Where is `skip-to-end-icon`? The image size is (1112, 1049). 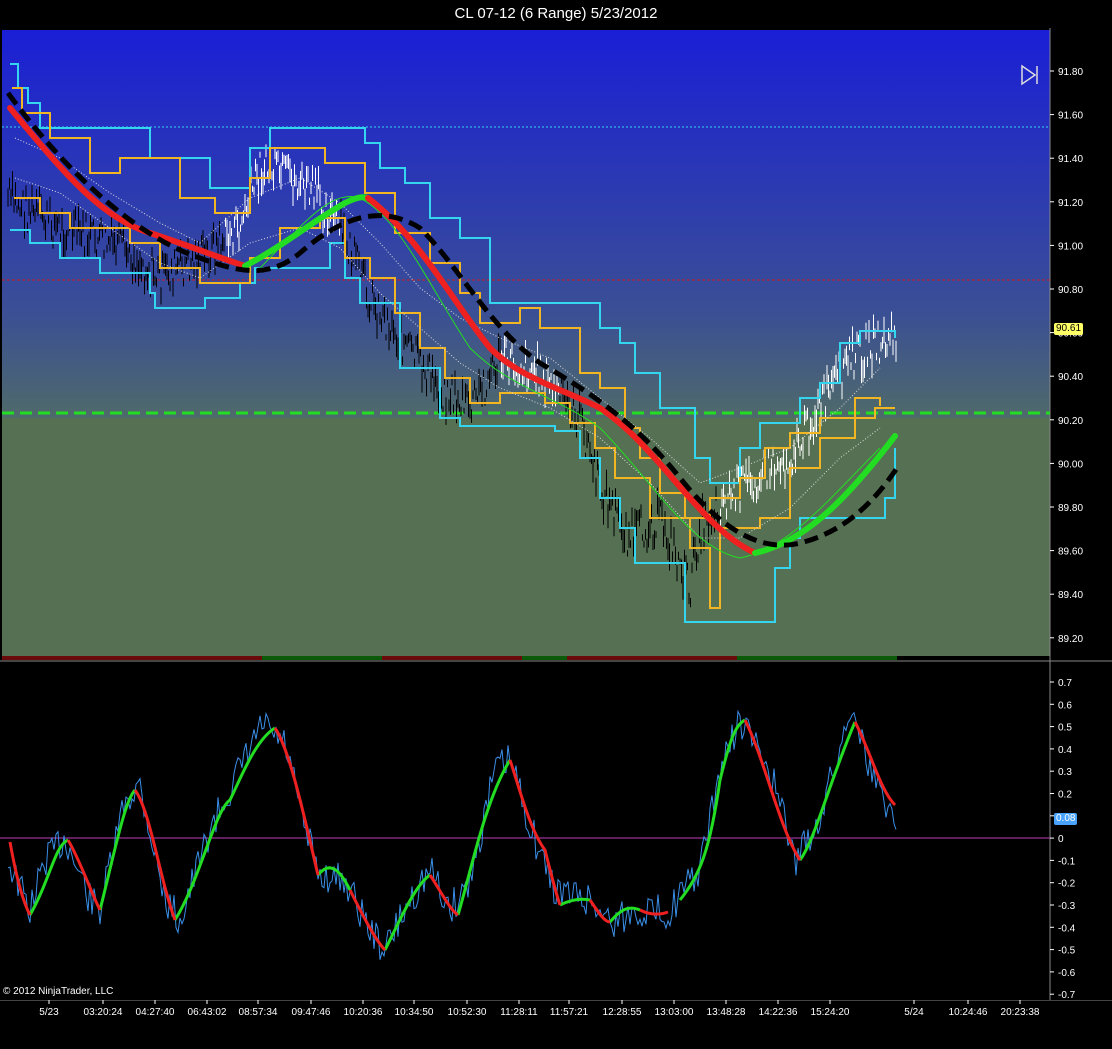 skip-to-end-icon is located at coordinates (1029, 75).